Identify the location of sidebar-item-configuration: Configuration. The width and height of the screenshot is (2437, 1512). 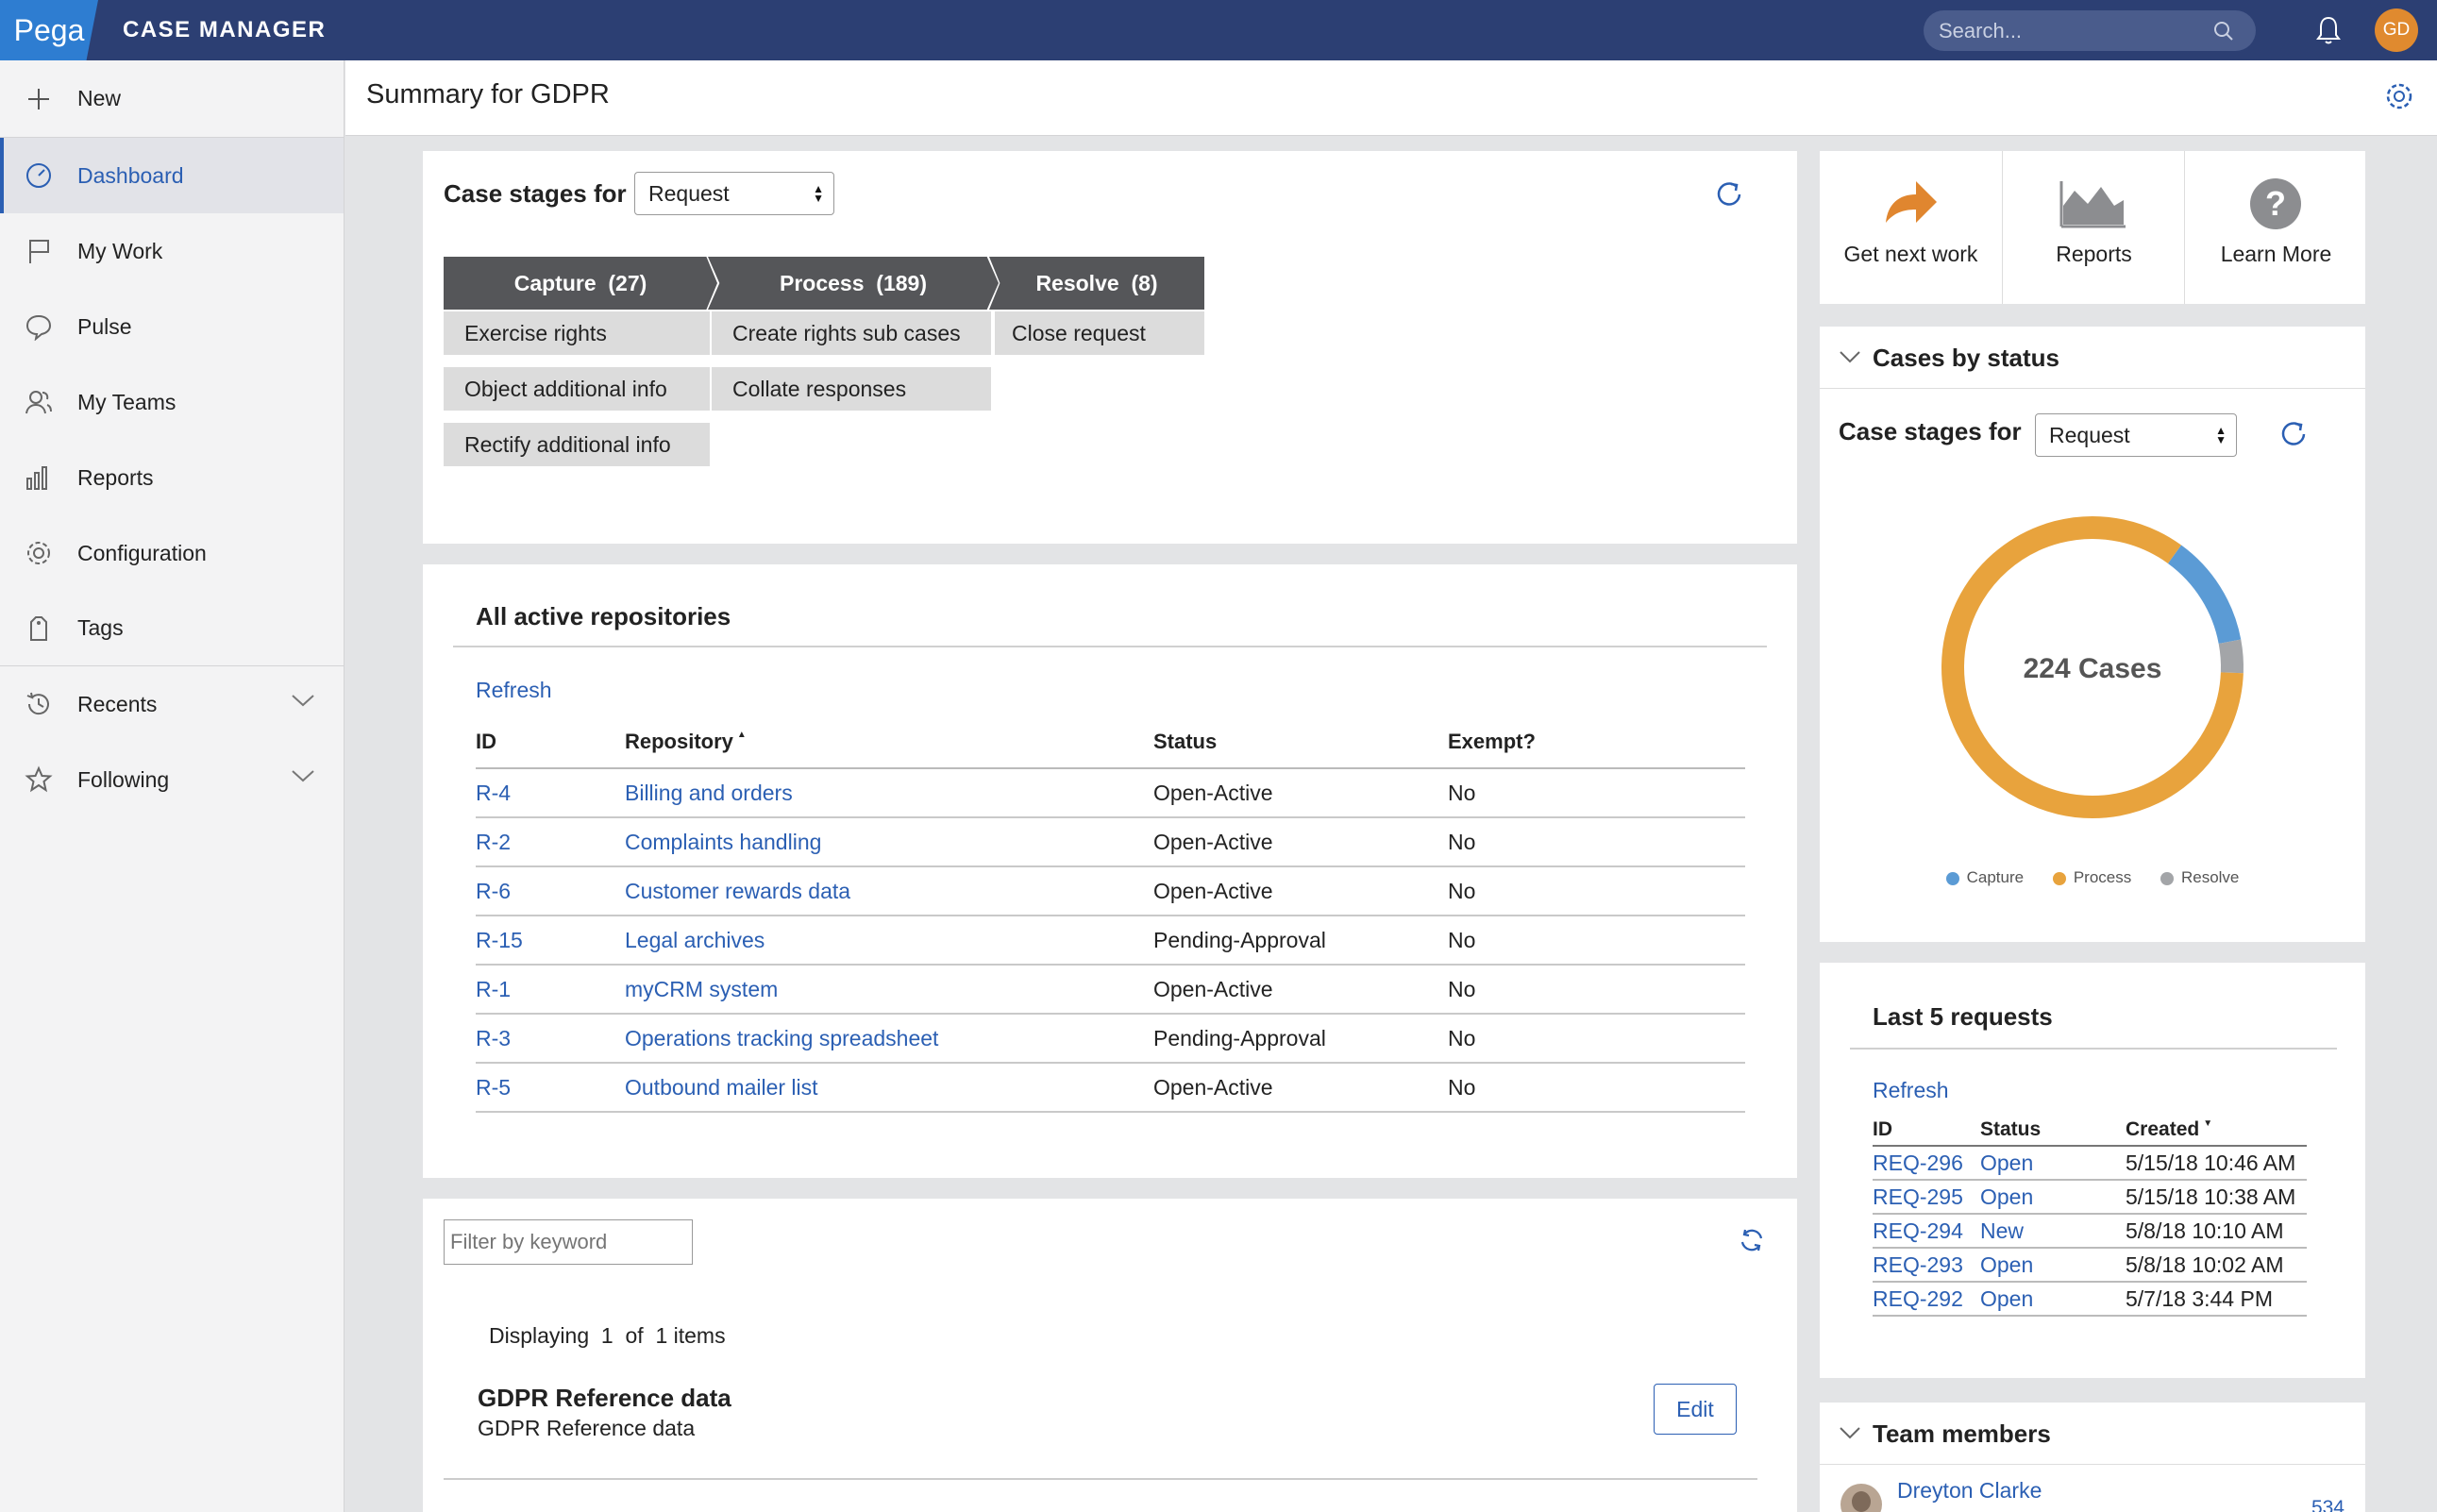
(172, 553).